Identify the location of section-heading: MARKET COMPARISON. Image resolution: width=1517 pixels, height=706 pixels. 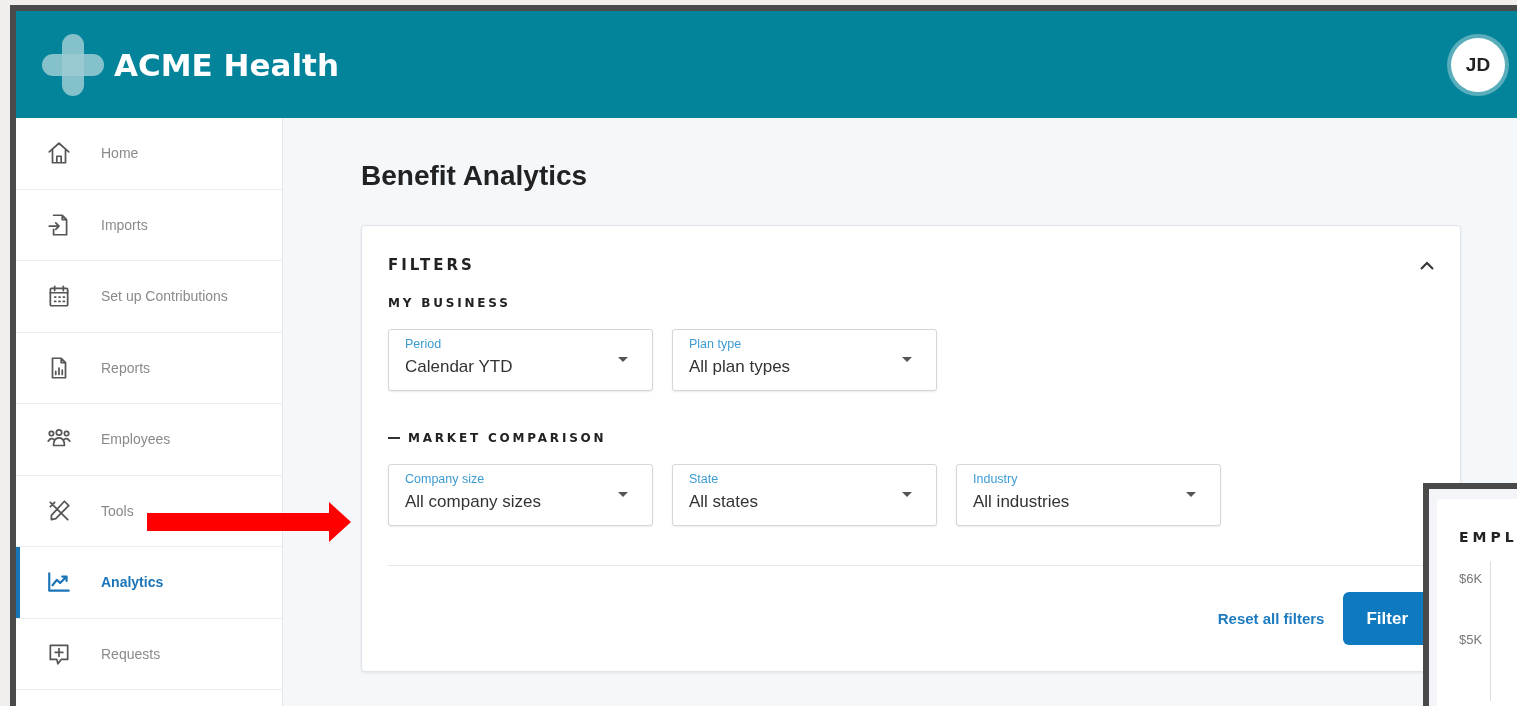
(507, 438).